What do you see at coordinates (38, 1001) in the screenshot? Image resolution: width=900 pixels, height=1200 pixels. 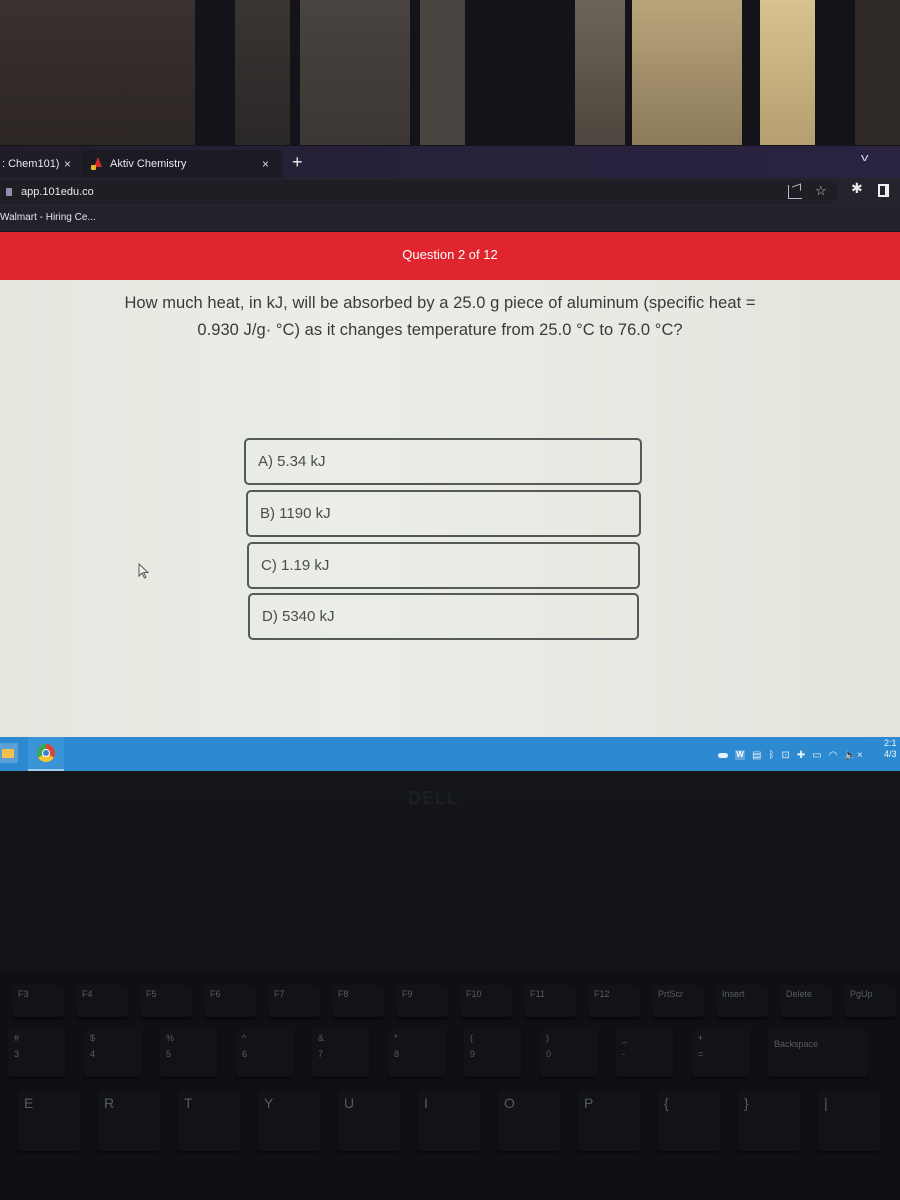 I see `keyboard-key: F3` at bounding box center [38, 1001].